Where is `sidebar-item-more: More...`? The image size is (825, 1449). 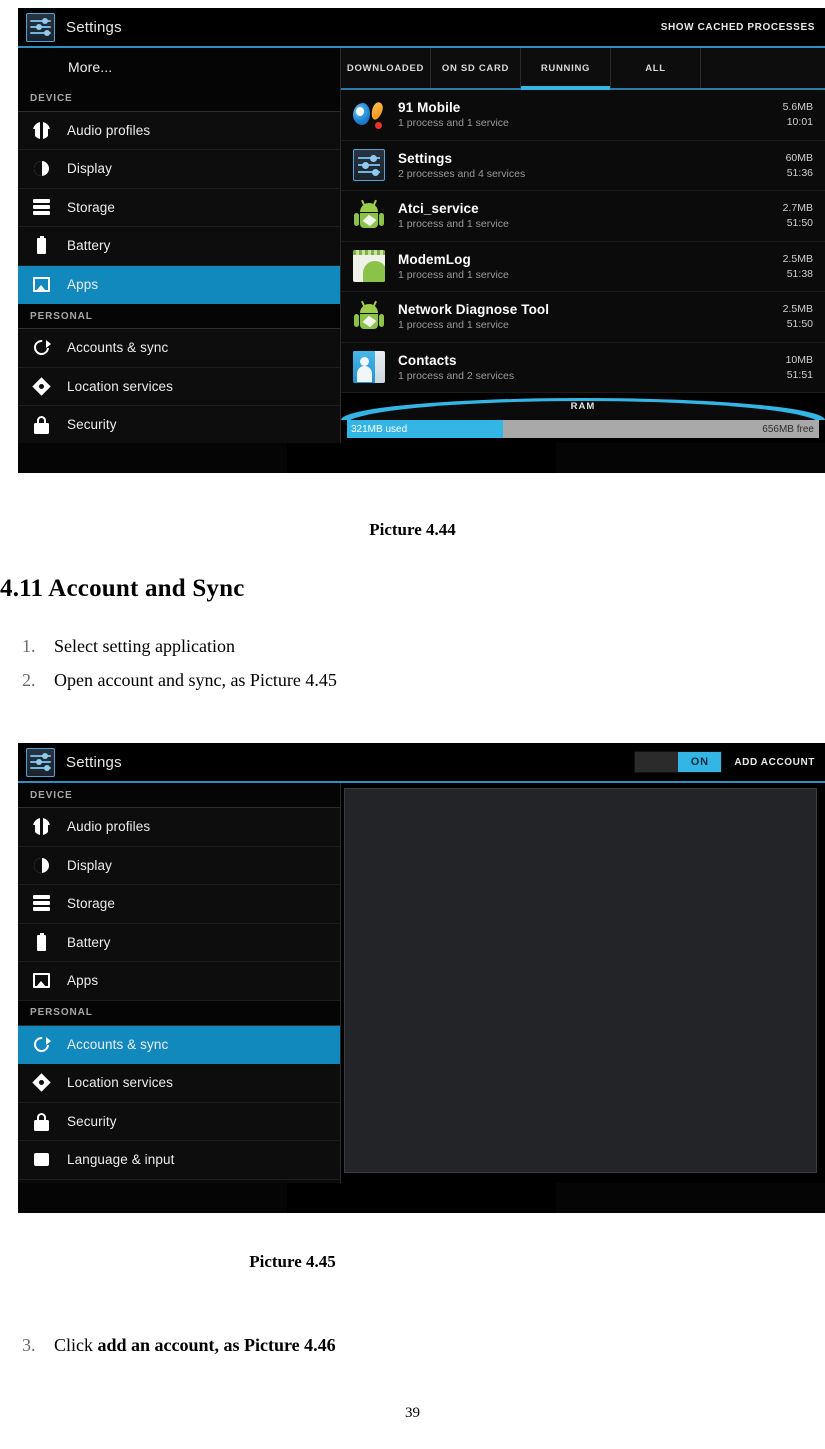
sidebar-item-more: More... is located at coordinates (179, 67).